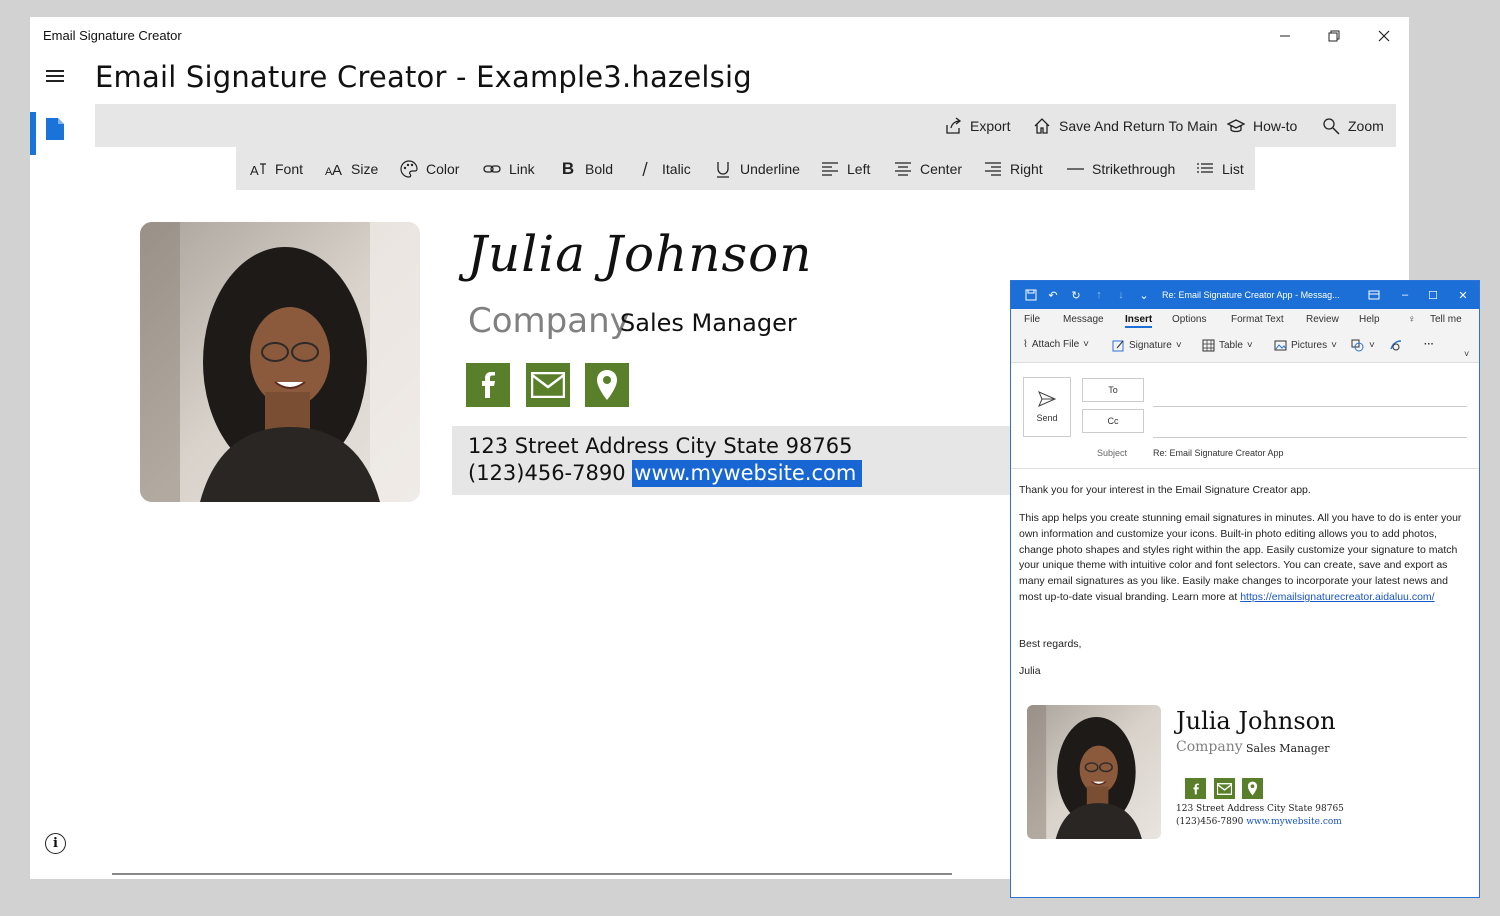 The width and height of the screenshot is (1500, 916). I want to click on email-icon, so click(548, 385).